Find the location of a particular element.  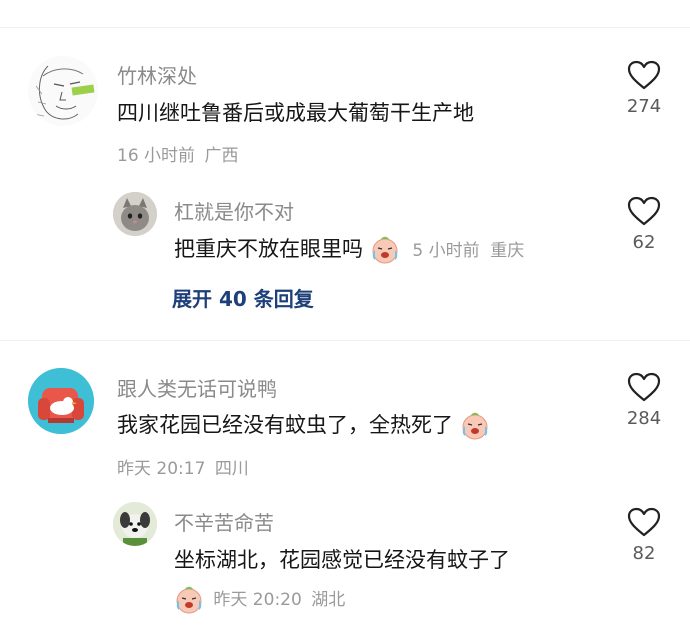

reply-like-button: 62 is located at coordinates (644, 224).